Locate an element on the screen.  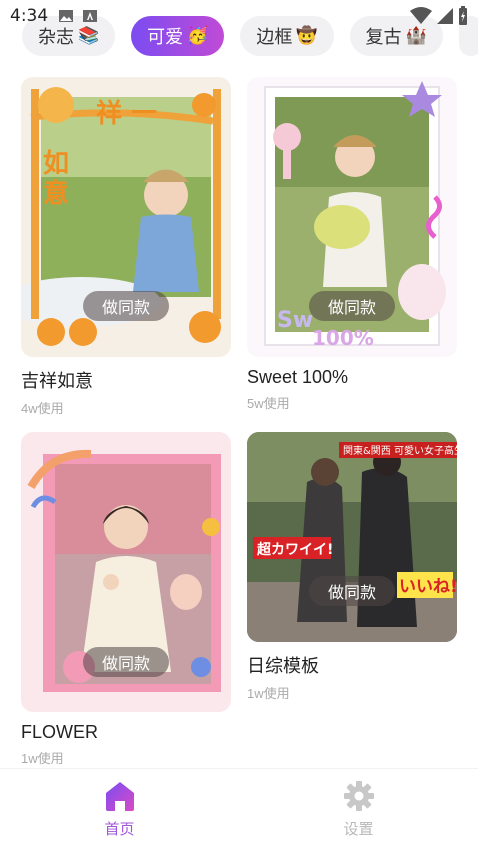
frame-text-iine: いいね! is located at coordinates (428, 587).